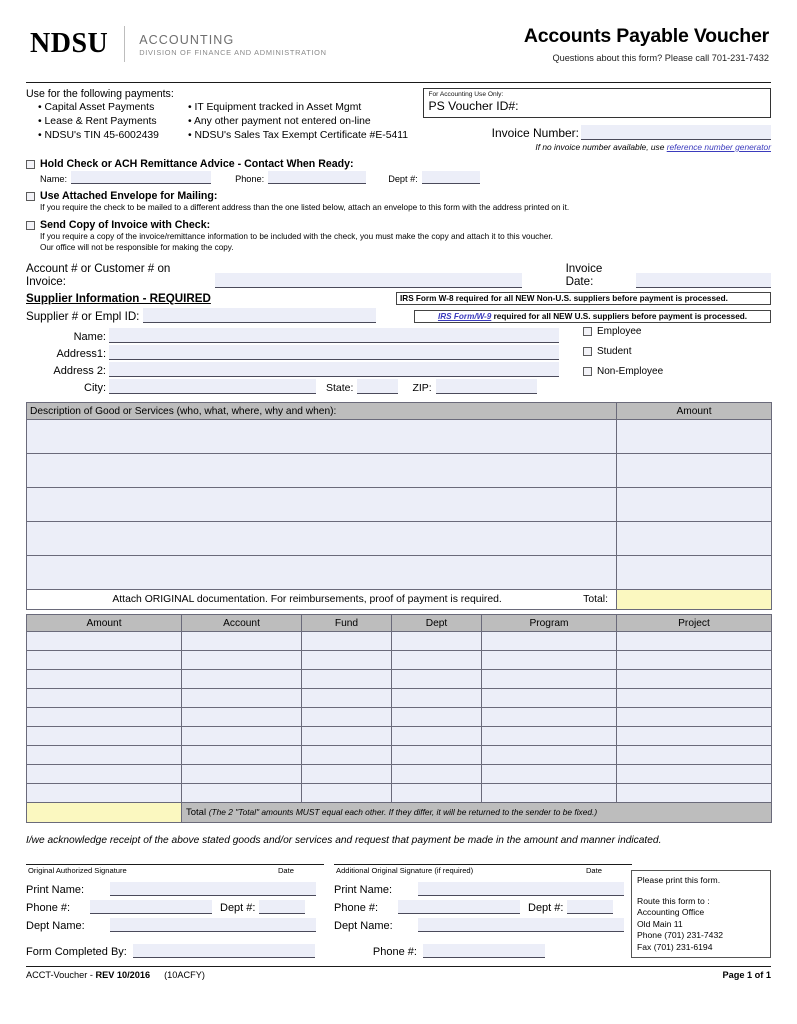  I want to click on accounting-total-value, so click(104, 812).